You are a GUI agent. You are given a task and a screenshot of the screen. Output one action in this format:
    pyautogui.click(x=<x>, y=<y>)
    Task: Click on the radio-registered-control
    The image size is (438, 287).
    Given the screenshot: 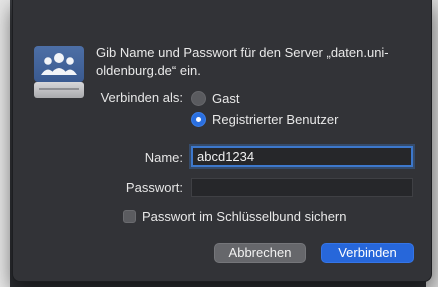 What is the action you would take?
    pyautogui.click(x=198, y=119)
    